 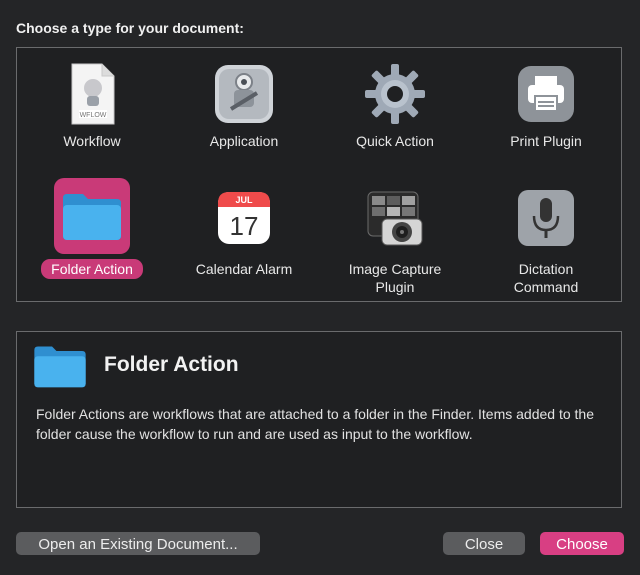 I want to click on type-label: Folder Action, so click(x=92, y=269).